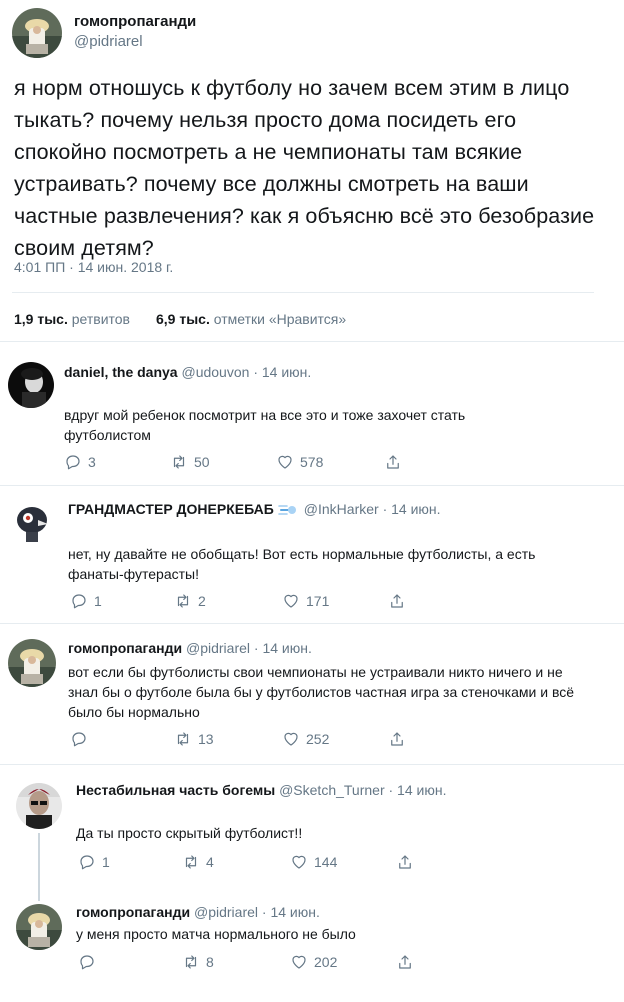  I want to click on like-button: 144, so click(313, 862).